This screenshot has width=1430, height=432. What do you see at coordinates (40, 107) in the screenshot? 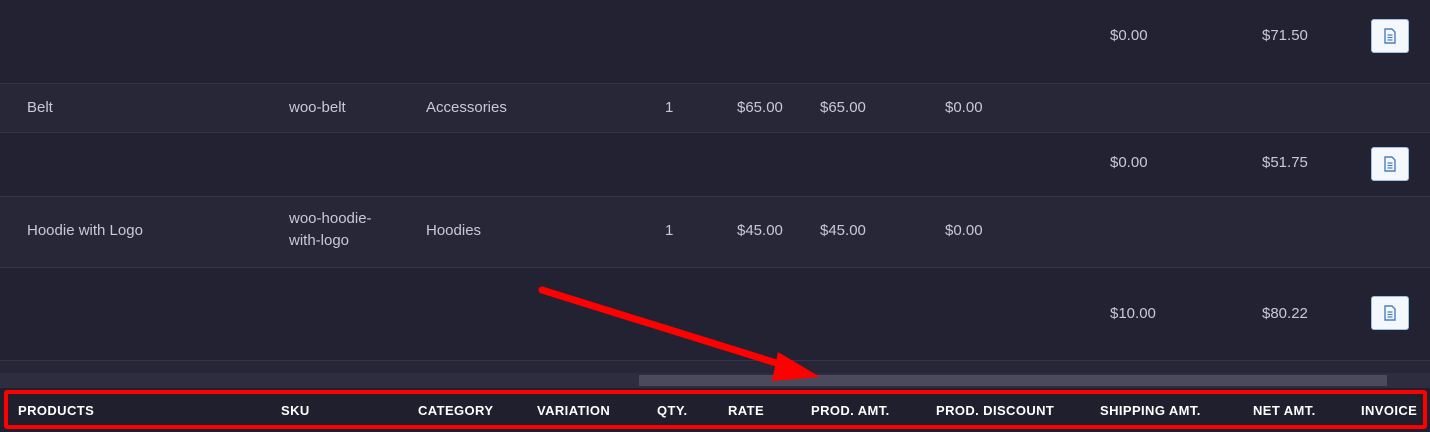
I see `product-name: Belt` at bounding box center [40, 107].